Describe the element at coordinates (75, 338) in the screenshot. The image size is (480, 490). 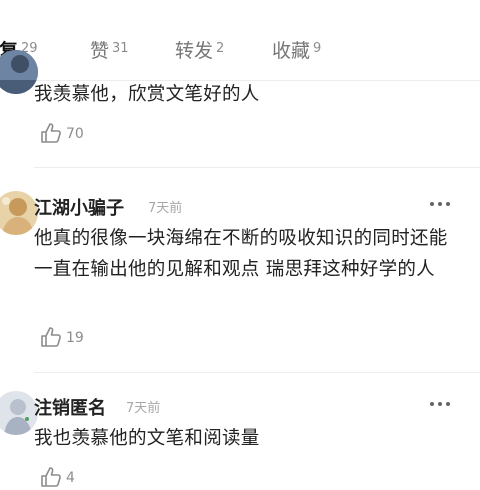
I see `like-count: 19` at that location.